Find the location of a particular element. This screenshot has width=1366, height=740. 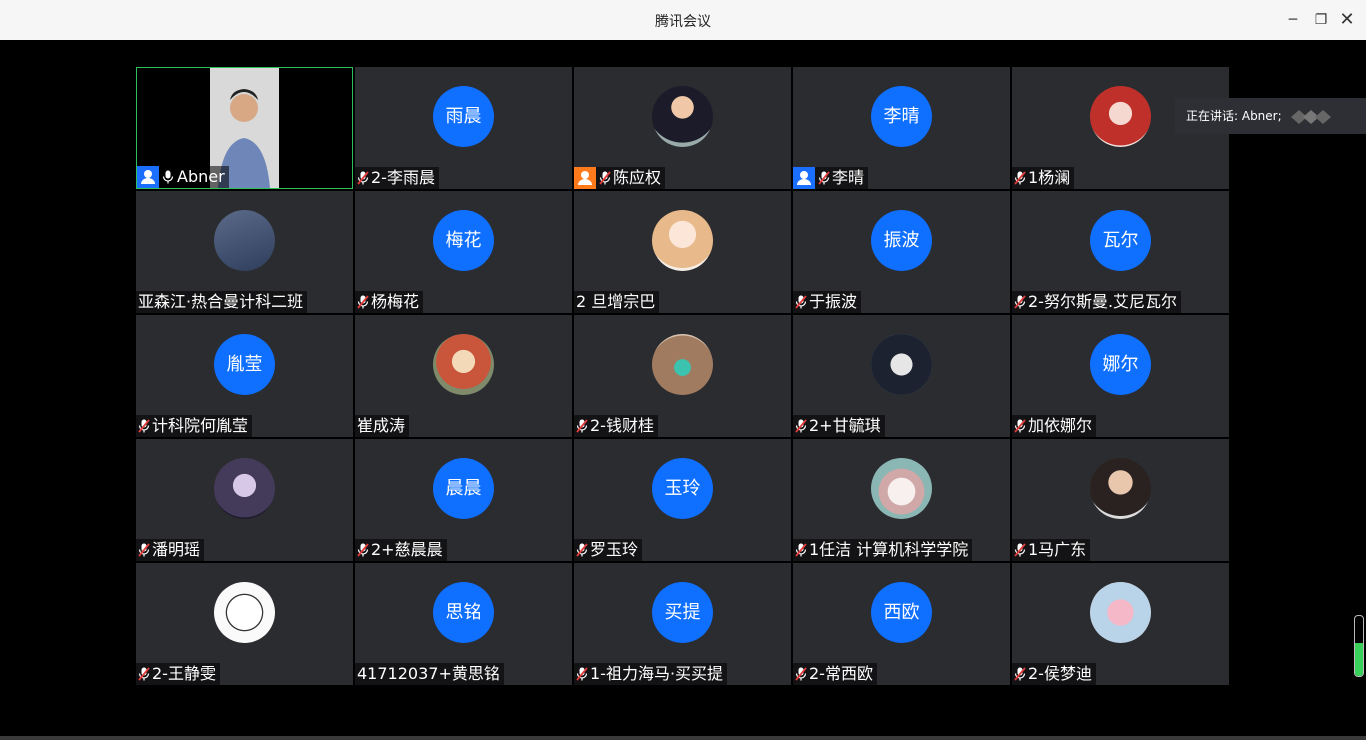

avatar-initials: 晨晨 is located at coordinates (463, 488).